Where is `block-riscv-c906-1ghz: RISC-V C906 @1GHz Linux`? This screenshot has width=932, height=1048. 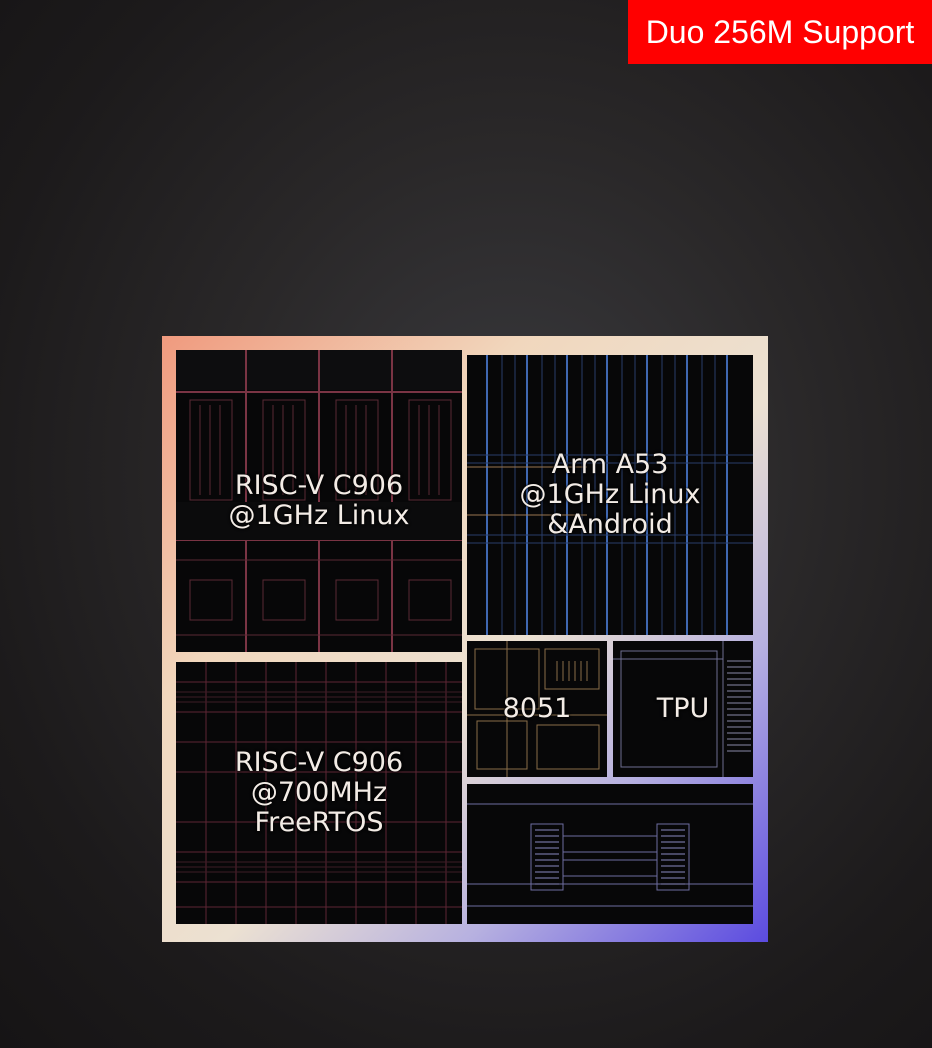 block-riscv-c906-1ghz: RISC-V C906 @1GHz Linux is located at coordinates (319, 501).